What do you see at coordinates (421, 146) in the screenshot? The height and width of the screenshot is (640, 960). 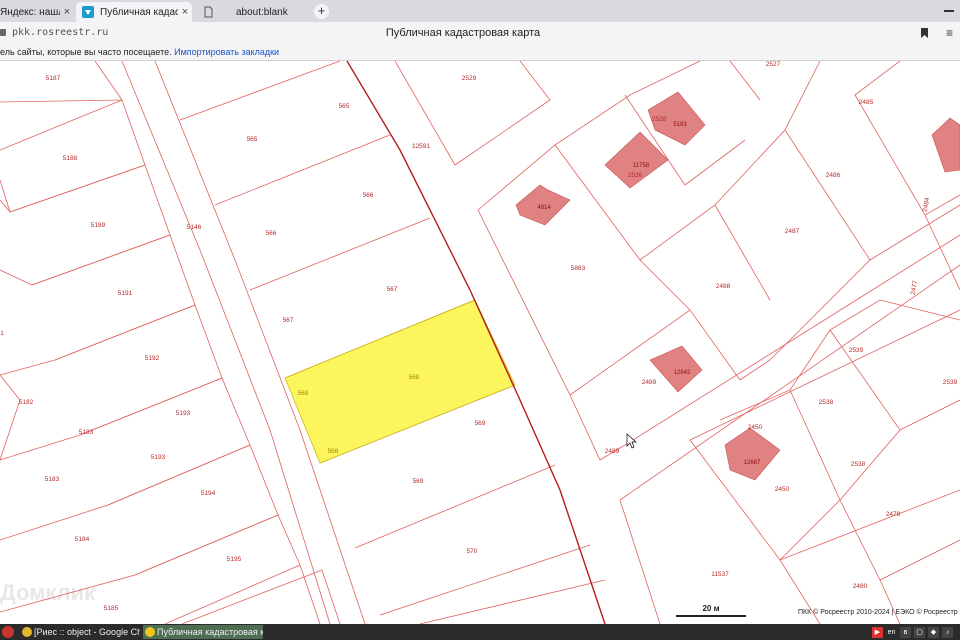 I see `svg-text: 12591` at bounding box center [421, 146].